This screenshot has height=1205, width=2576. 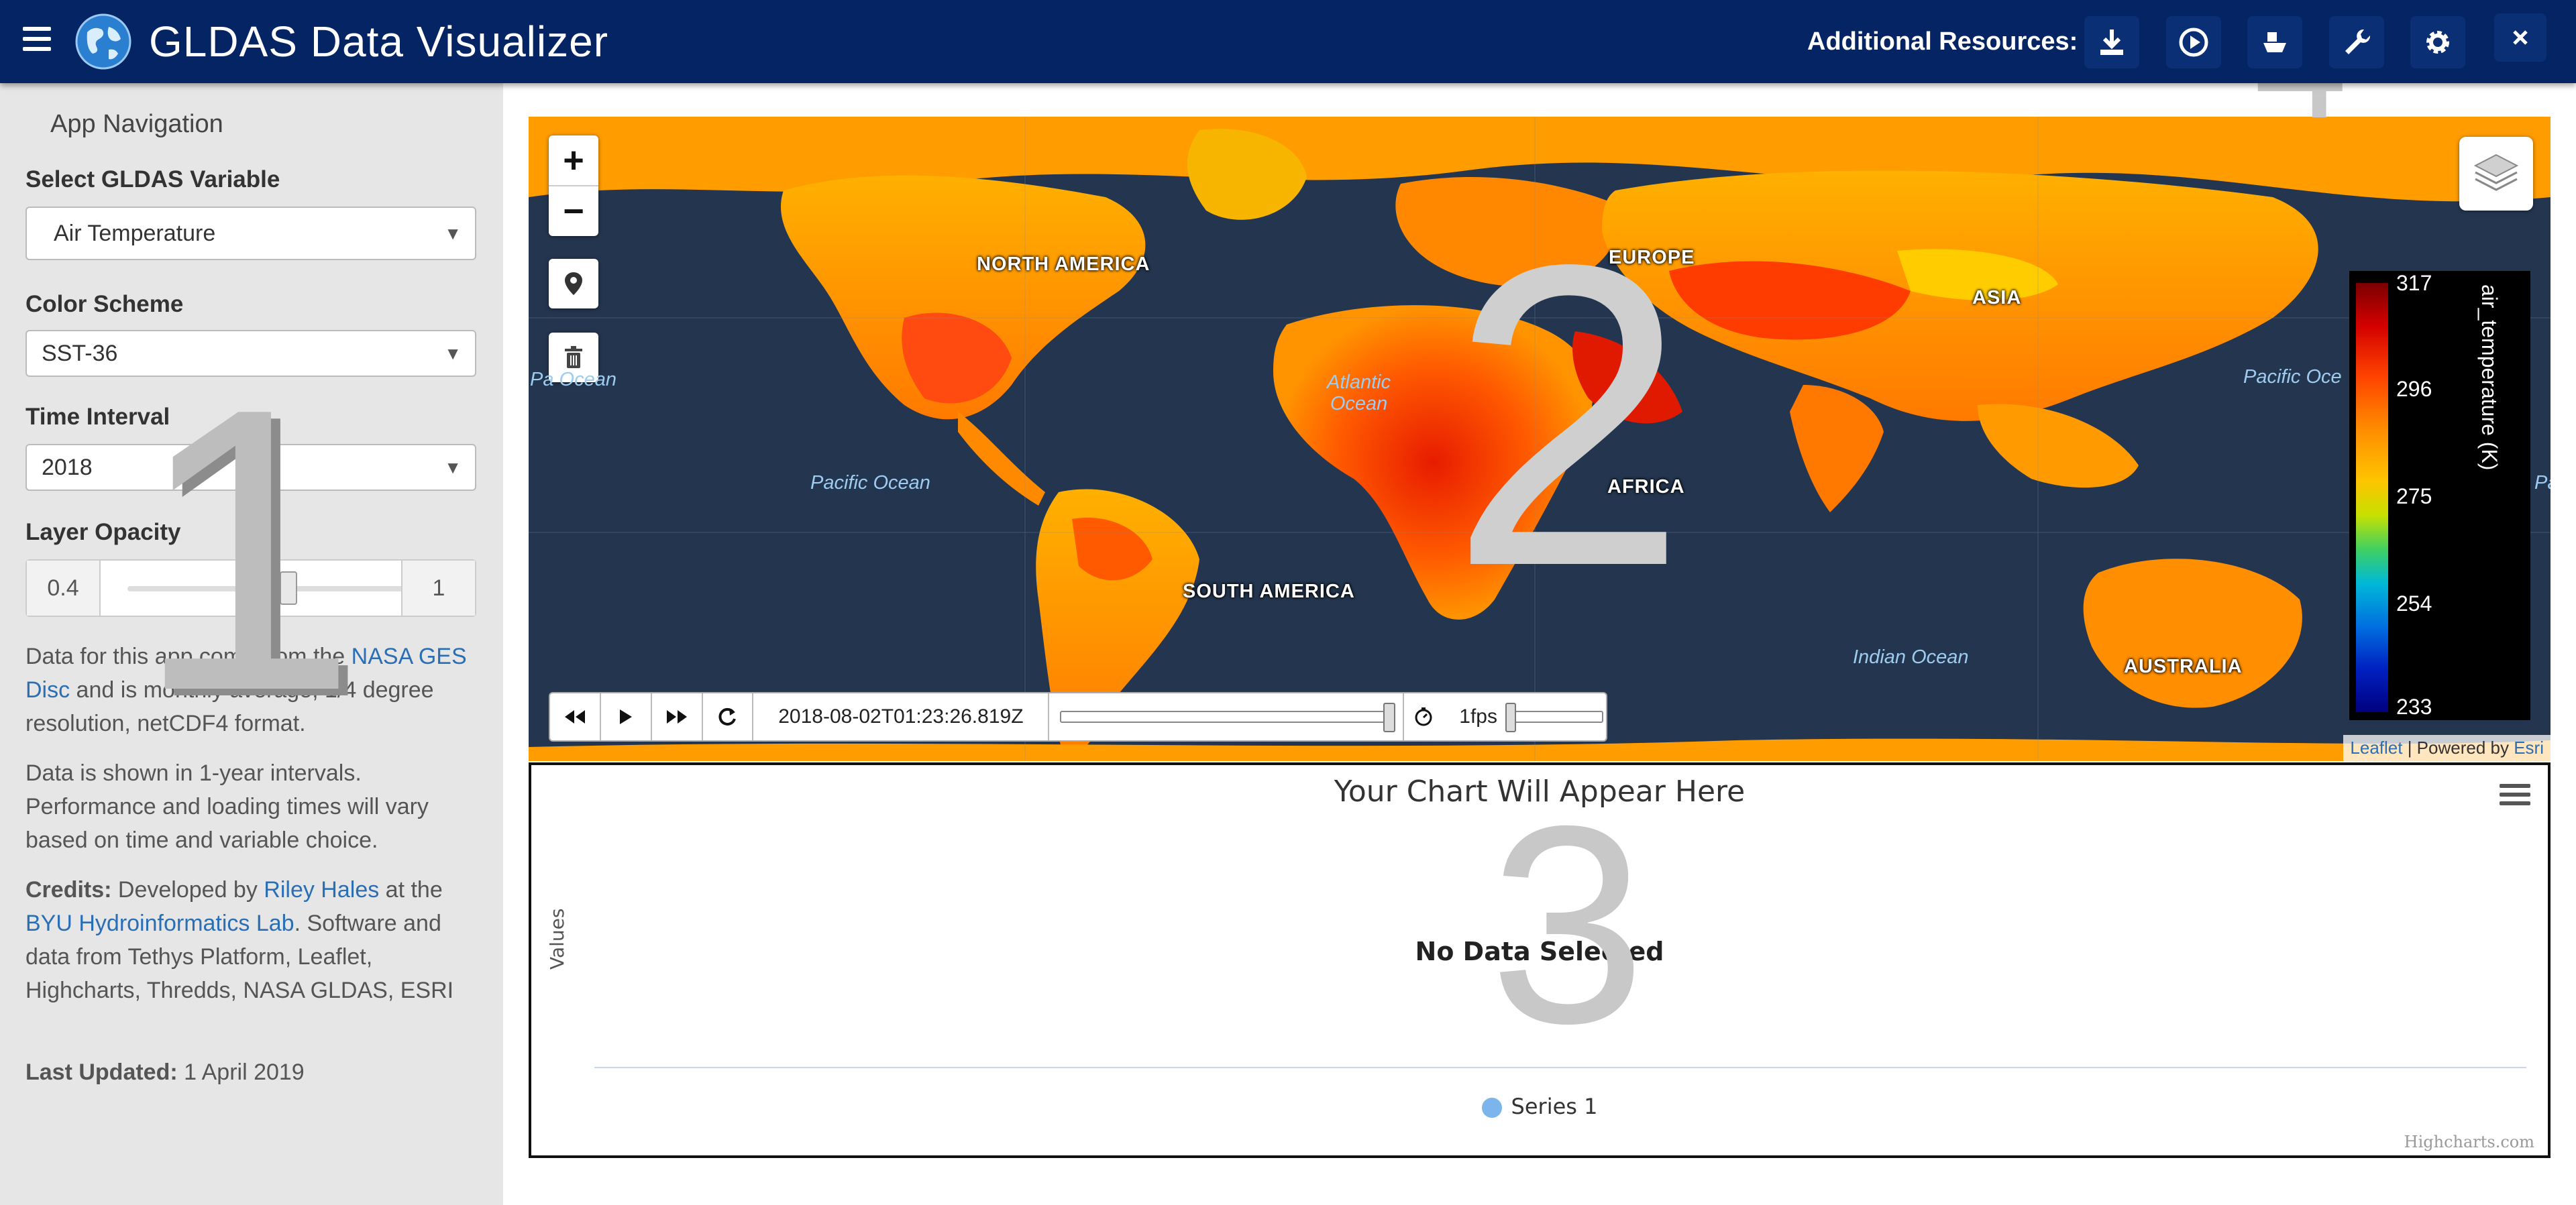 I want to click on chart-context-menu-icon, so click(x=2515, y=796).